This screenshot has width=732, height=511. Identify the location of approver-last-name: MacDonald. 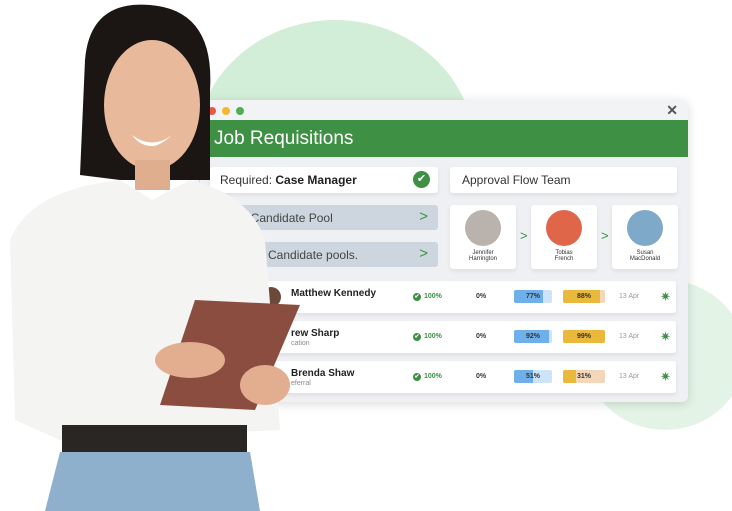
(645, 259).